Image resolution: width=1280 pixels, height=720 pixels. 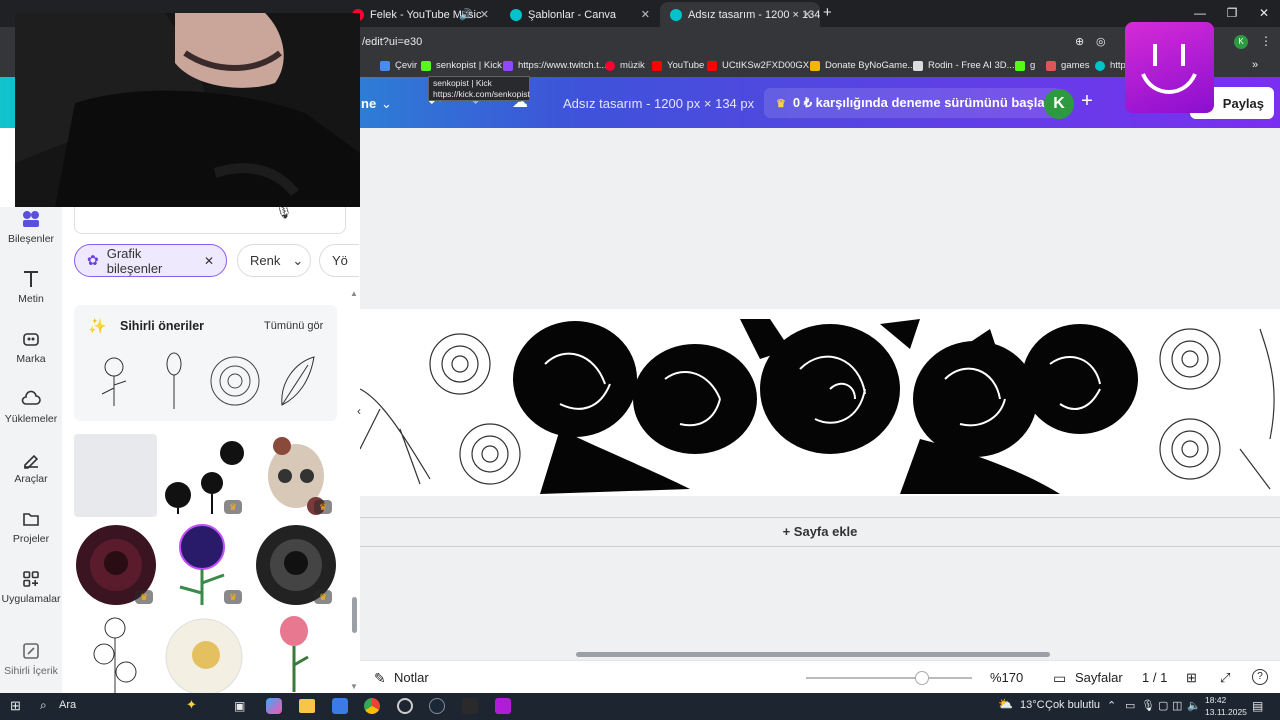 I want to click on copilot-sparkle-icon: ✦, so click(x=191, y=705).